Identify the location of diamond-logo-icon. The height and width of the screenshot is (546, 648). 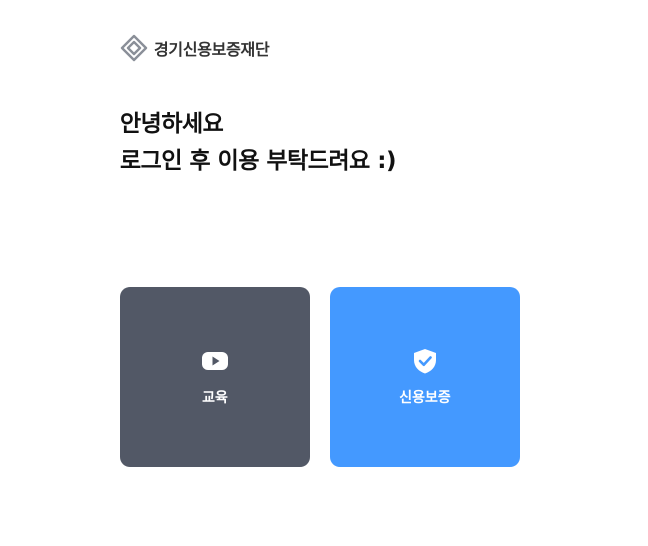
(134, 48).